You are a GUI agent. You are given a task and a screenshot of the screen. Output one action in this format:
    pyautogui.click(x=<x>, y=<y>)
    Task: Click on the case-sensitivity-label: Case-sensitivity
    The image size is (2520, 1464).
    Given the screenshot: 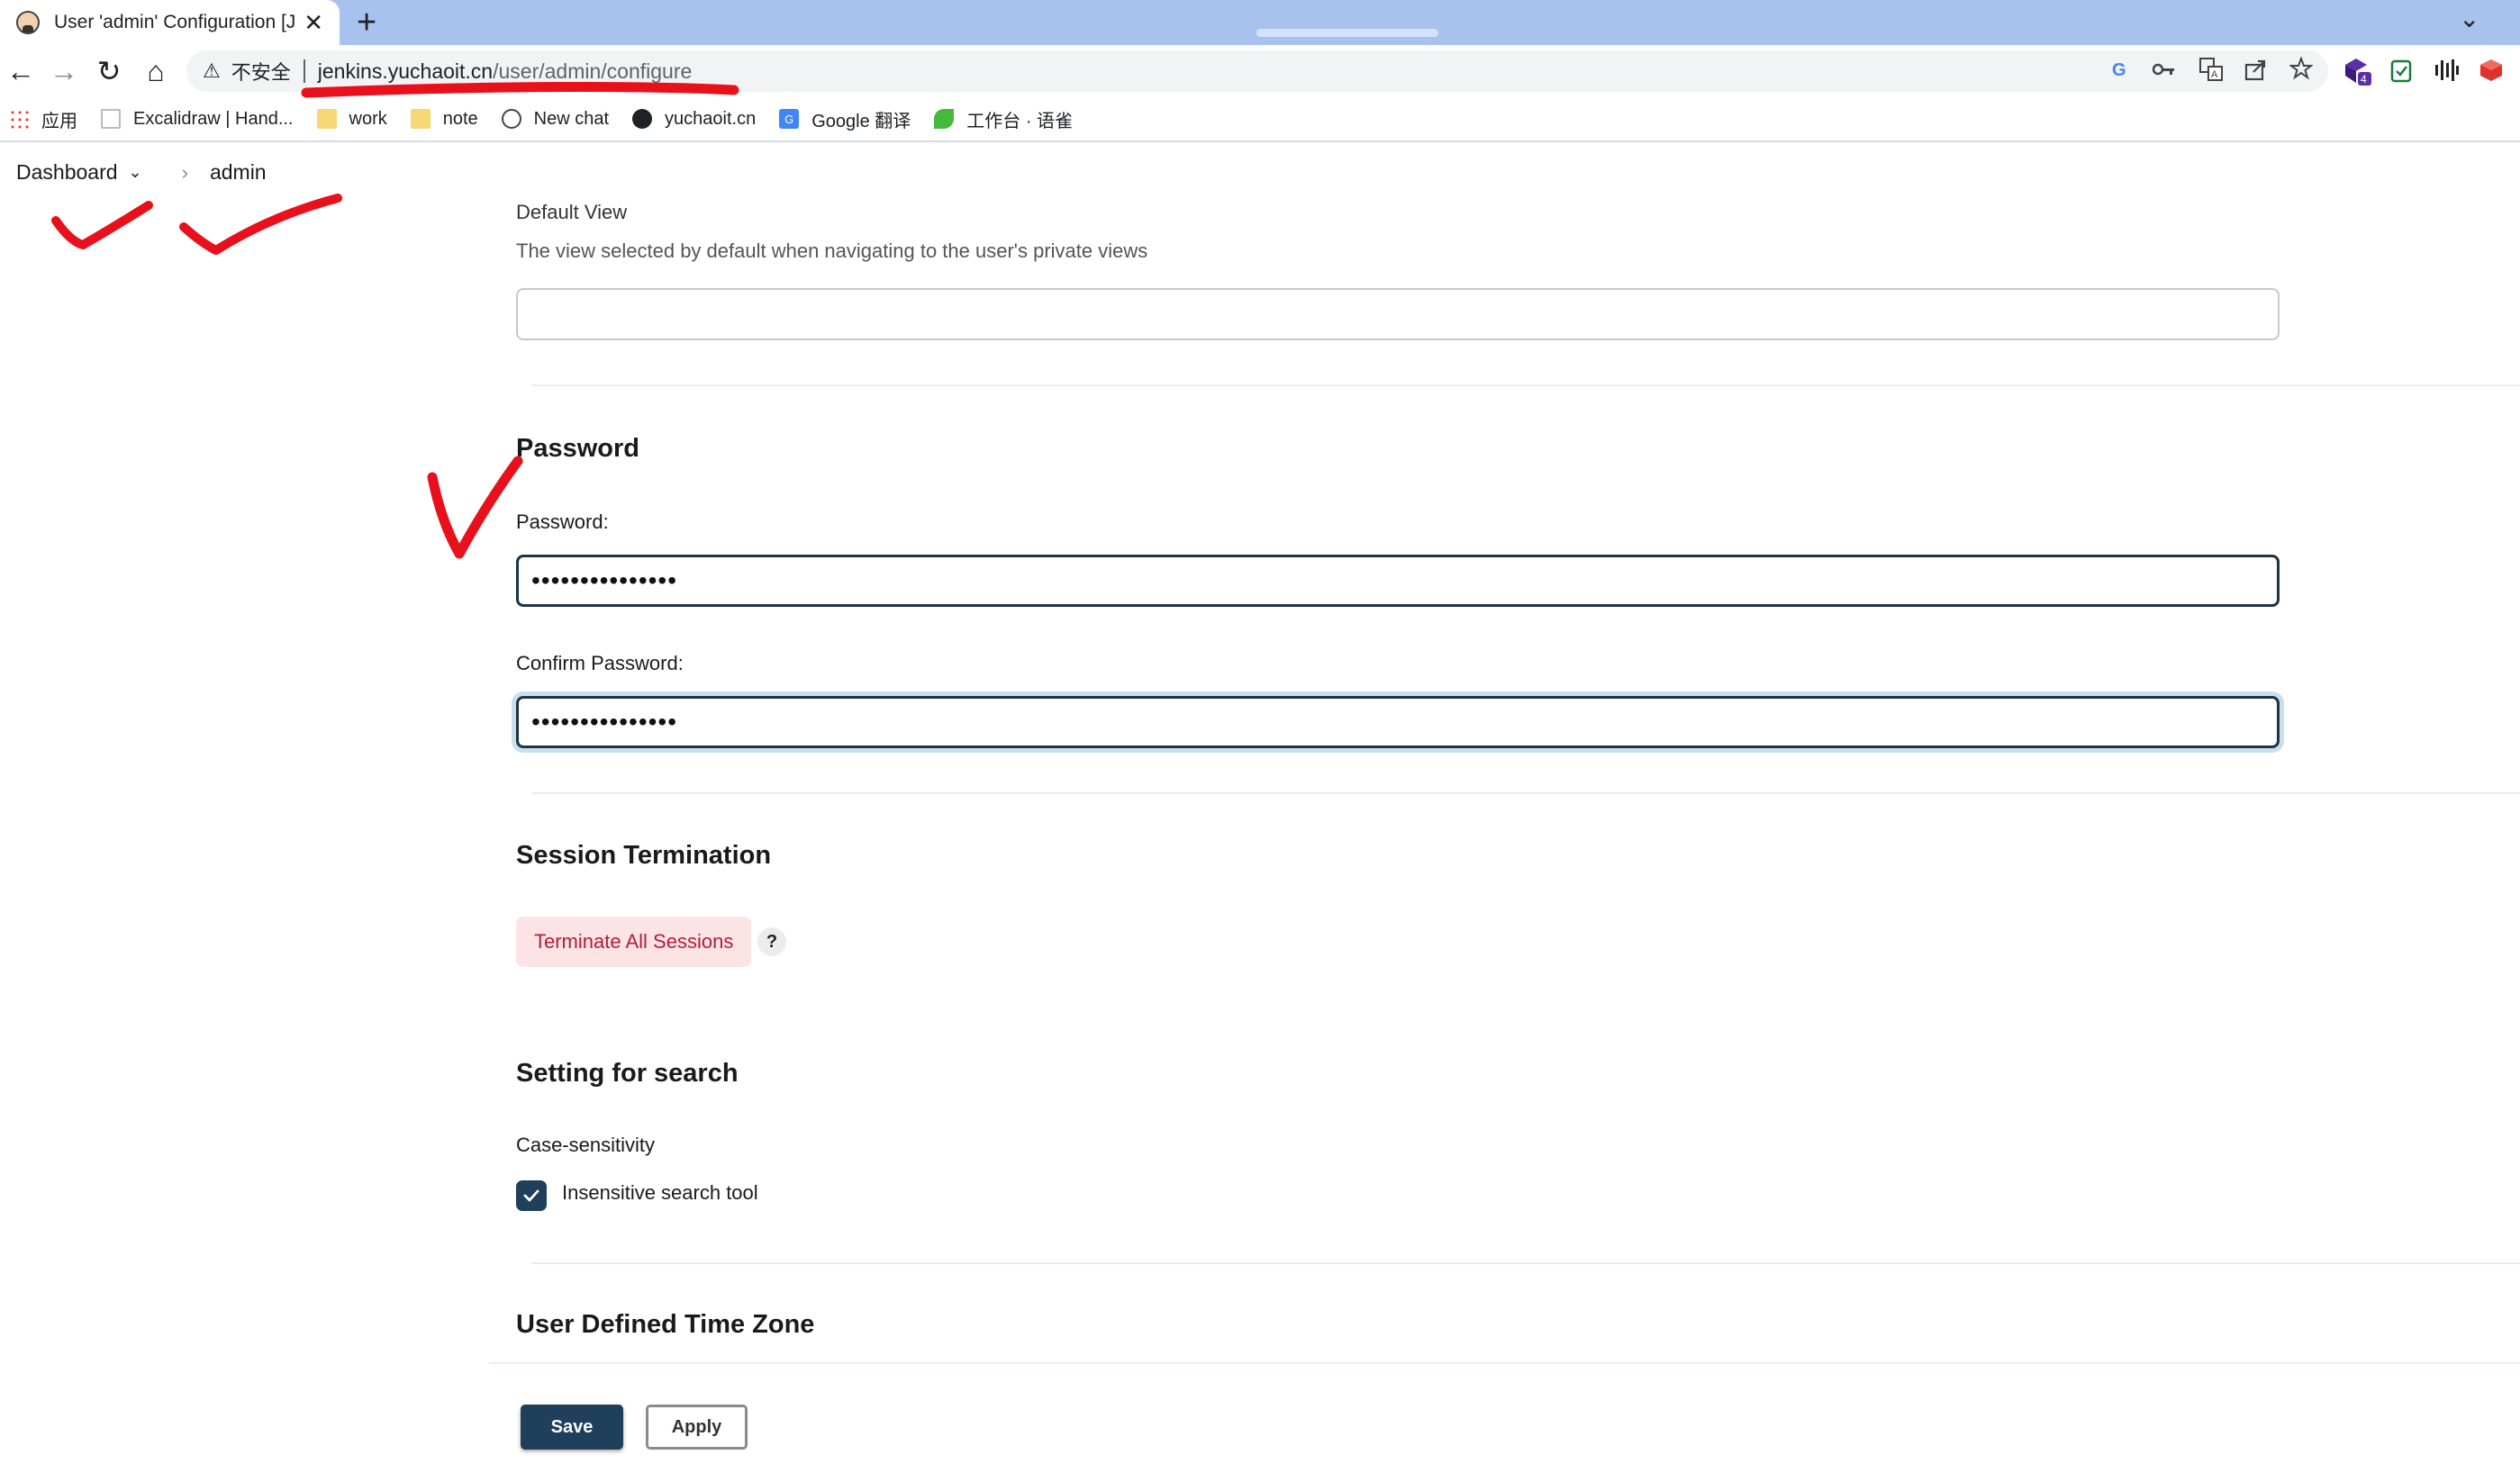 What is the action you would take?
    pyautogui.click(x=586, y=1145)
    